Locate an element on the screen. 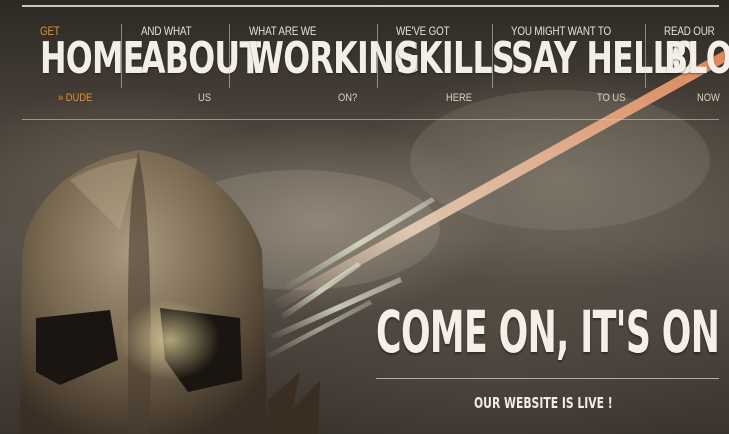 This screenshot has width=729, height=434. nav-blog-label: BLOG is located at coordinates (696, 58).